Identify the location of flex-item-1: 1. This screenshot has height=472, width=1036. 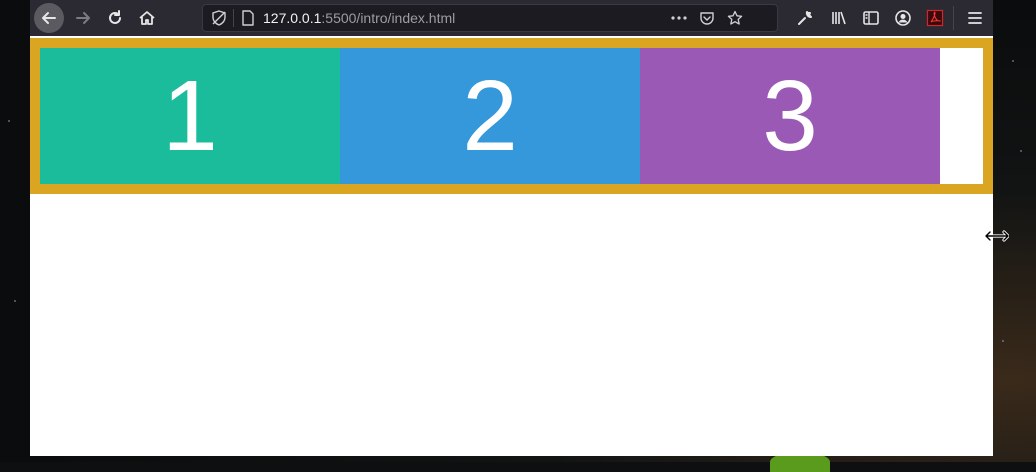
(190, 116).